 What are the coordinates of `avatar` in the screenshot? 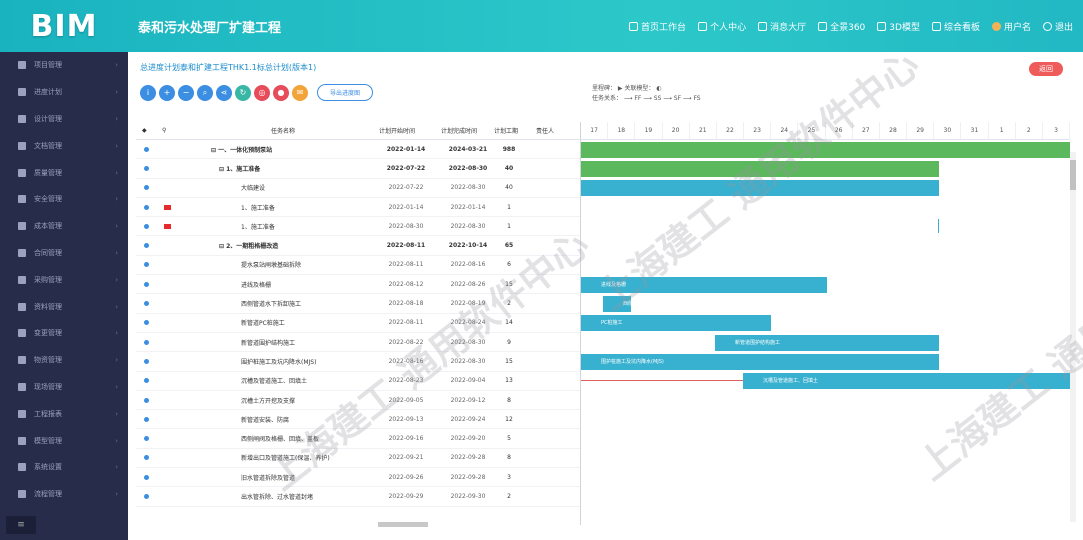 It's located at (996, 26).